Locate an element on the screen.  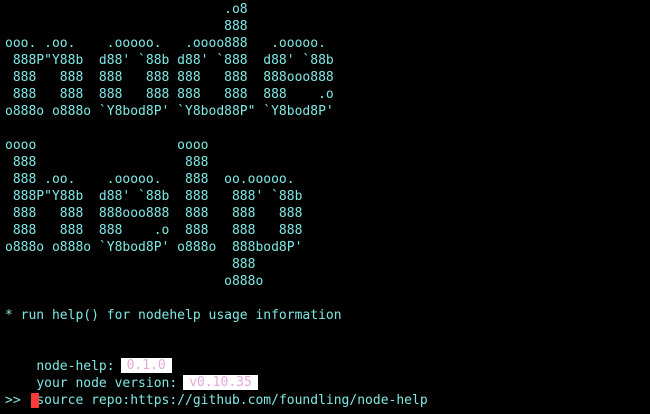
source-repo-url: https://github.com/foundling/node-help is located at coordinates (278, 400).